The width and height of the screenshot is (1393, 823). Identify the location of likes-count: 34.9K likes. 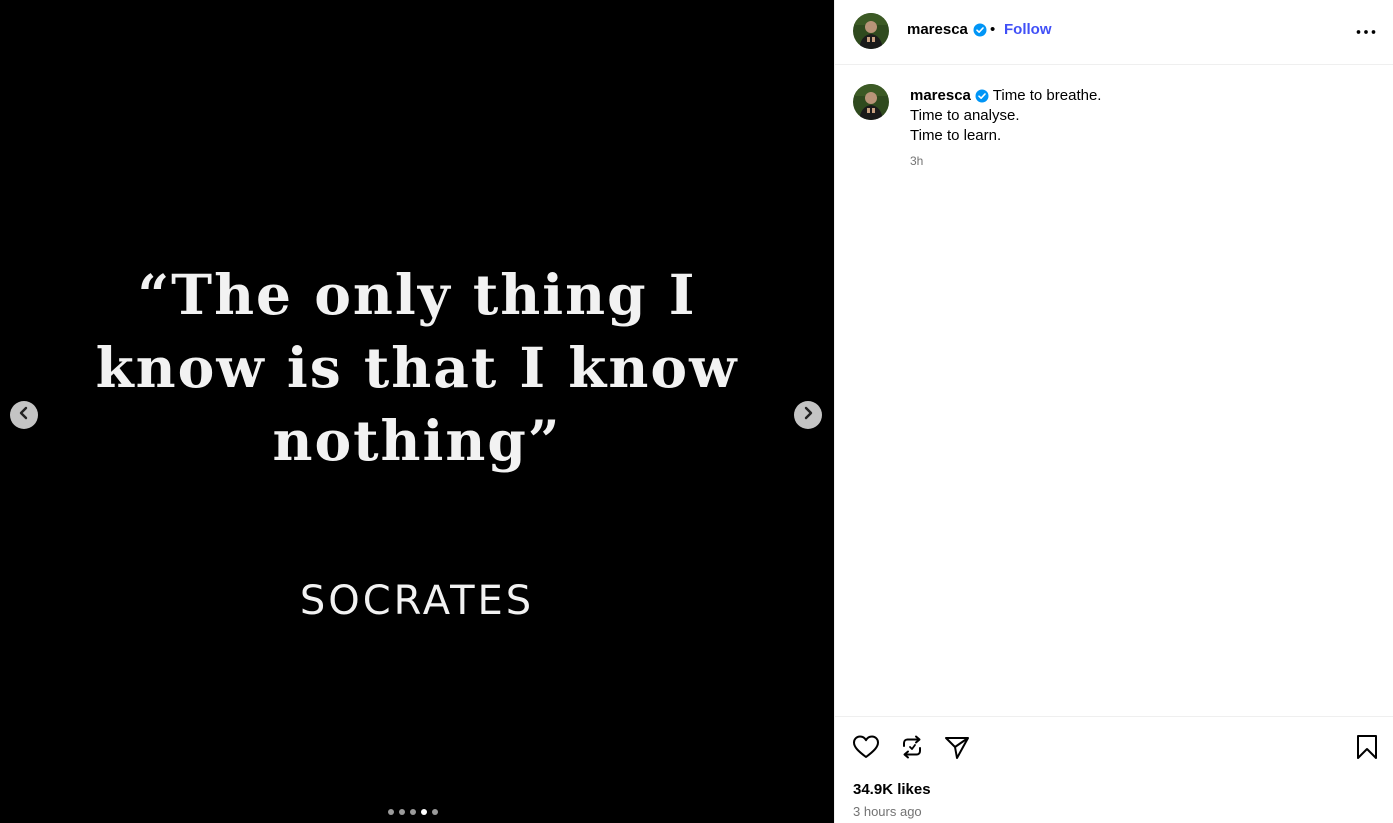
(892, 789).